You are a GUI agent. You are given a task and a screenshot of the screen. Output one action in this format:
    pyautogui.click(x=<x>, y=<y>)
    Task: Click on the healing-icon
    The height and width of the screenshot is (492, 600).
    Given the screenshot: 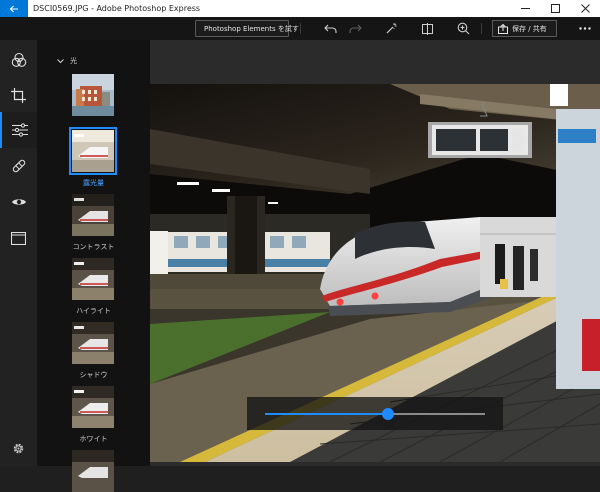 What is the action you would take?
    pyautogui.click(x=18, y=166)
    